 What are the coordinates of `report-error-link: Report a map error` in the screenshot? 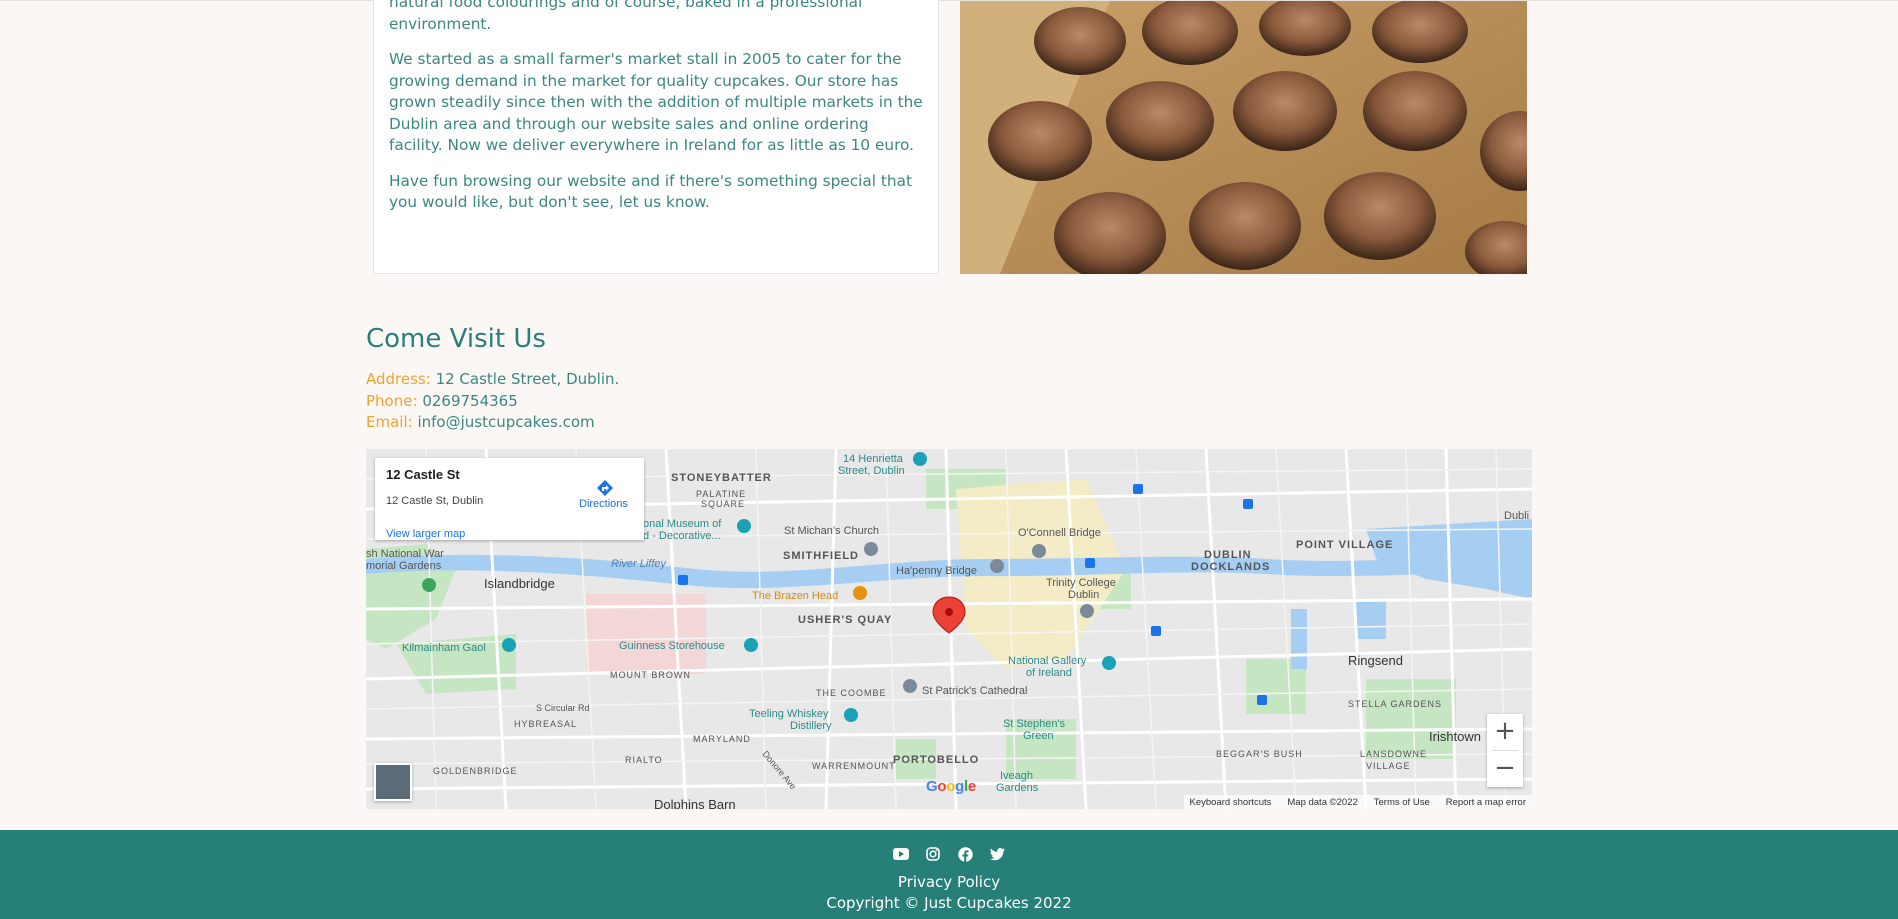 It's located at (1486, 802).